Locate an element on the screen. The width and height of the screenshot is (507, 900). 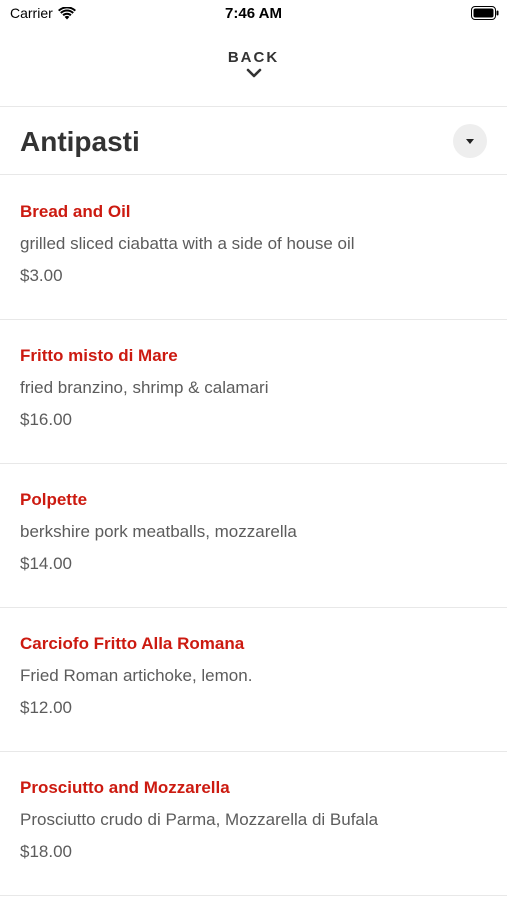
section-header: Antipasti is located at coordinates (253, 141).